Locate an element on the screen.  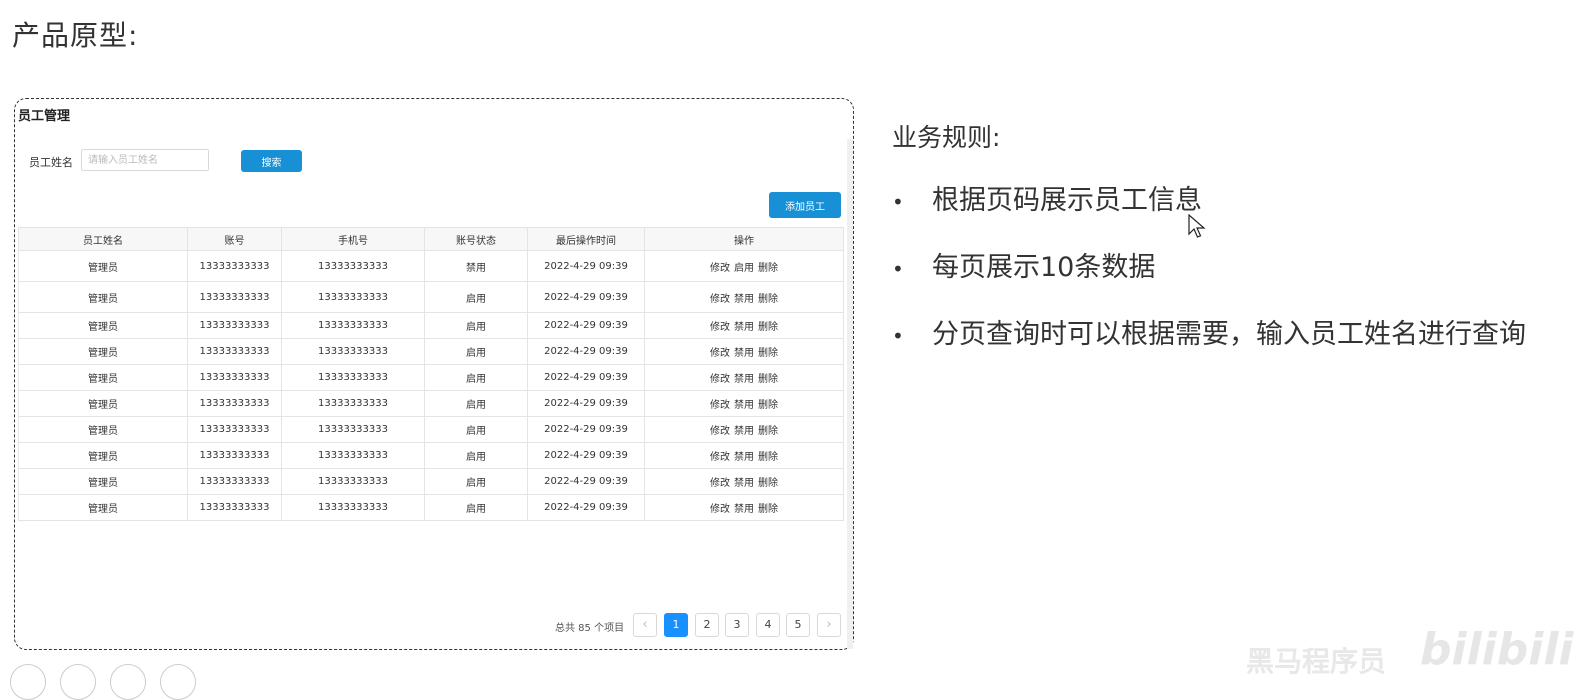
page-button-5: 5 is located at coordinates (798, 625).